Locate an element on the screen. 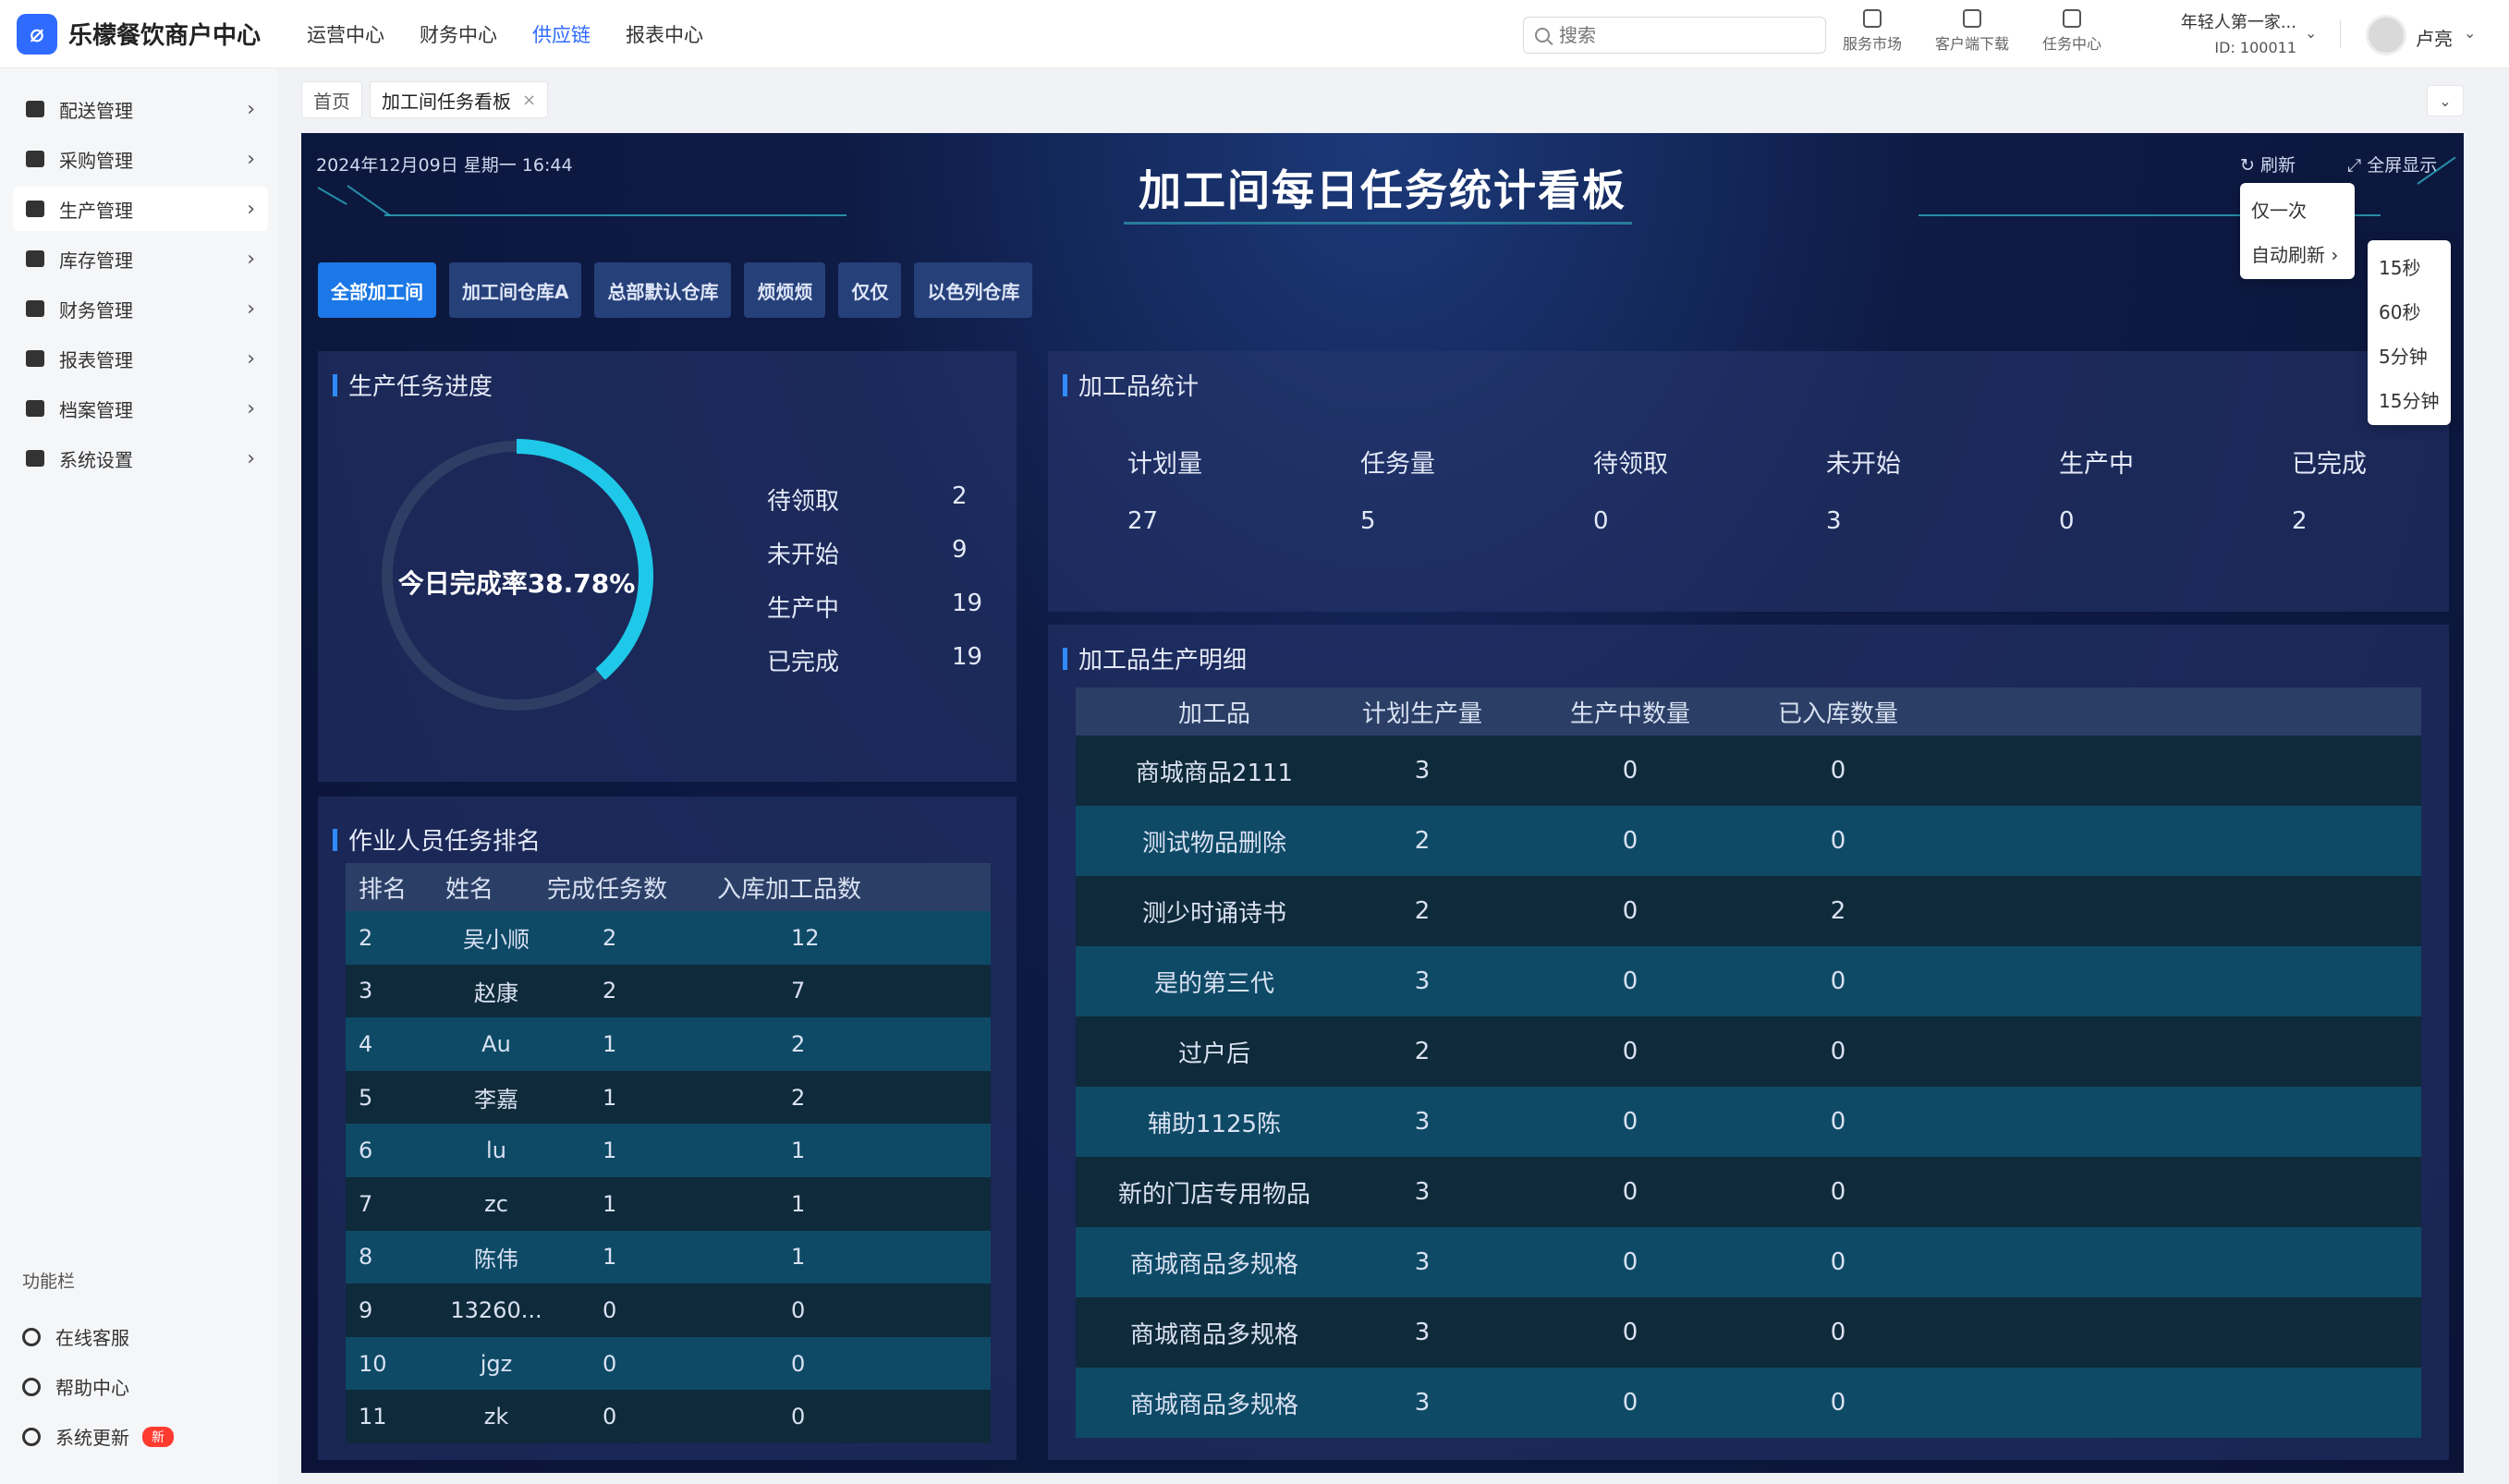 The image size is (2509, 1484). download-icon is located at coordinates (1972, 18).